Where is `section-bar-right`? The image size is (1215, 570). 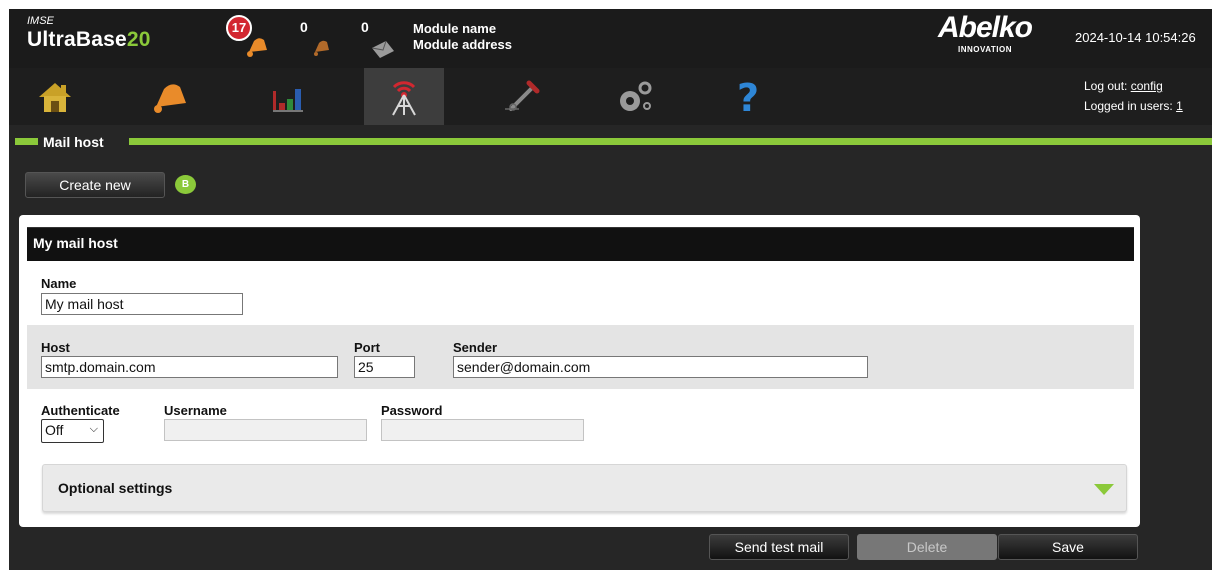 section-bar-right is located at coordinates (670, 141).